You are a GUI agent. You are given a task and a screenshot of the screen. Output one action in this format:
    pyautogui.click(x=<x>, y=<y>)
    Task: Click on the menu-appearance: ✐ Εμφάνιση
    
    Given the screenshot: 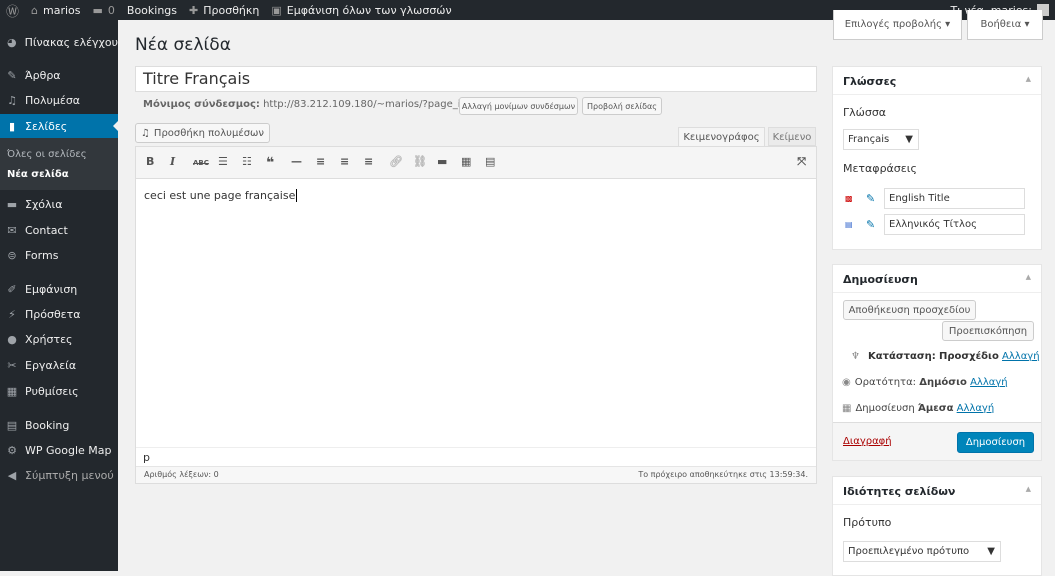 What is the action you would take?
    pyautogui.click(x=59, y=289)
    